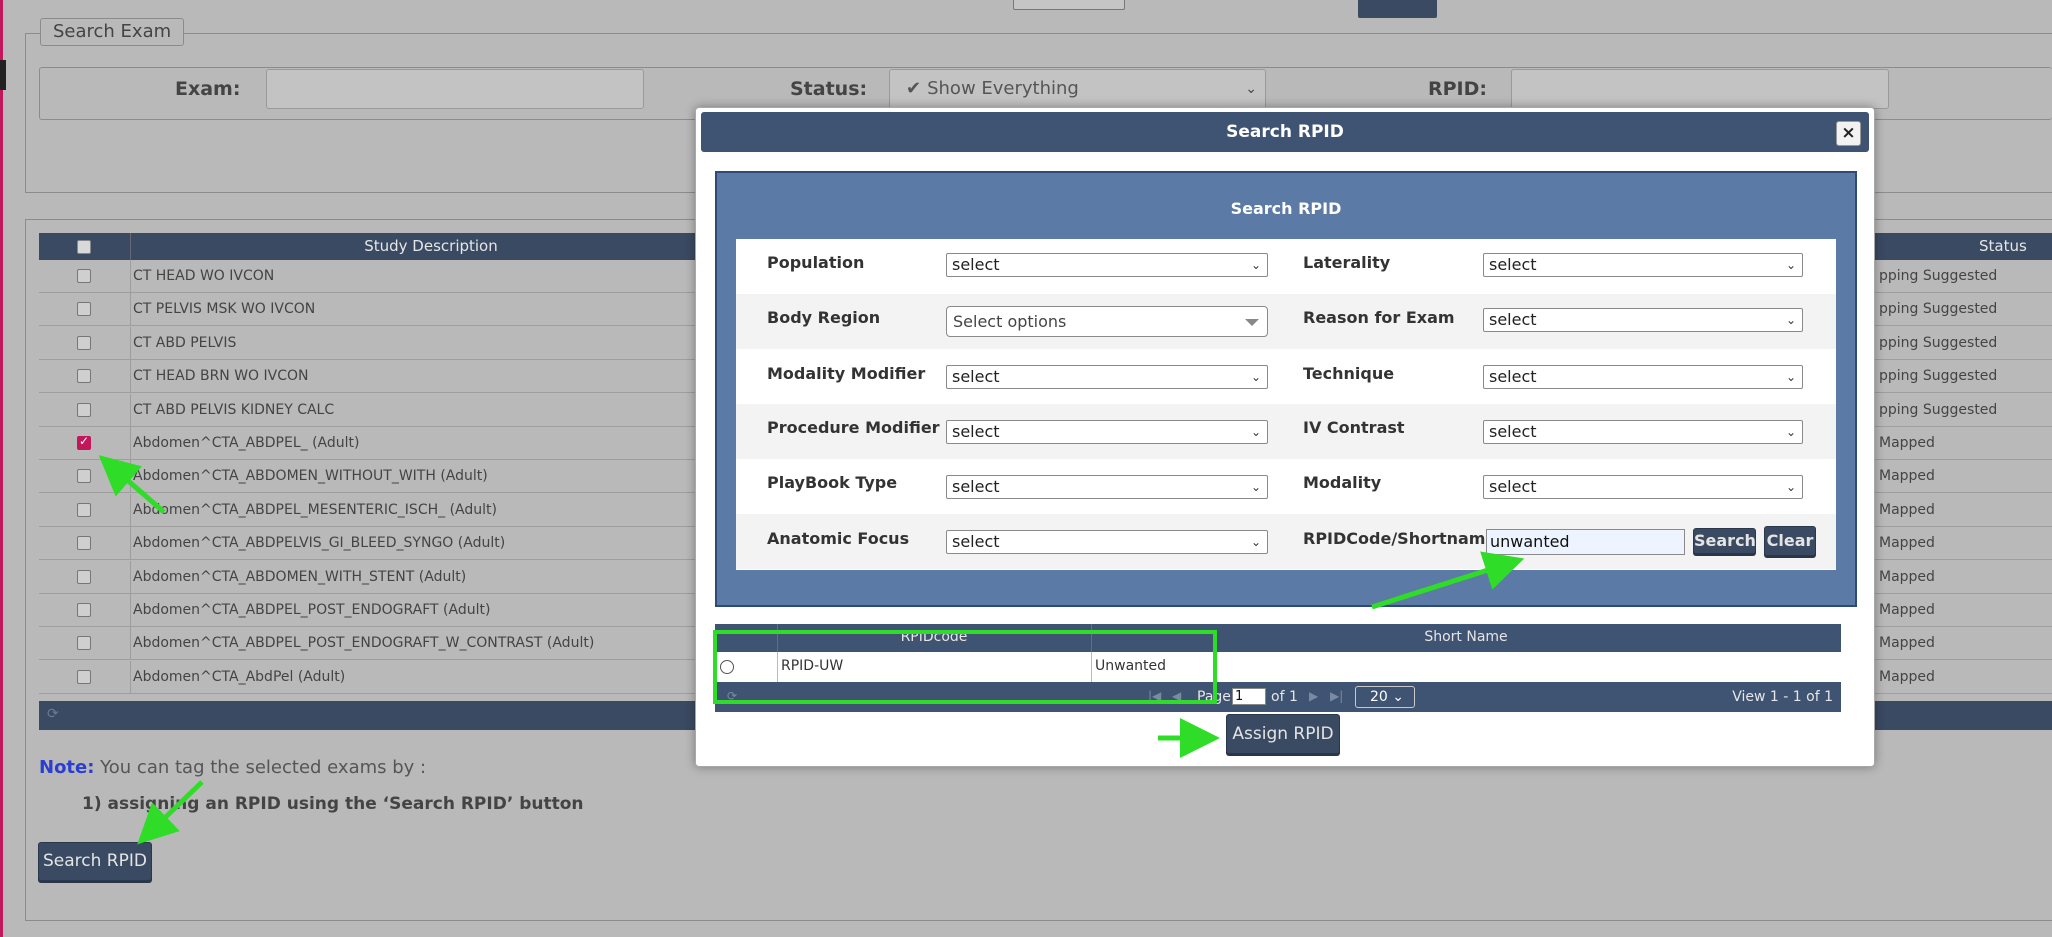  Describe the element at coordinates (170, 812) in the screenshot. I see `arrow-to-search-rpid` at that location.